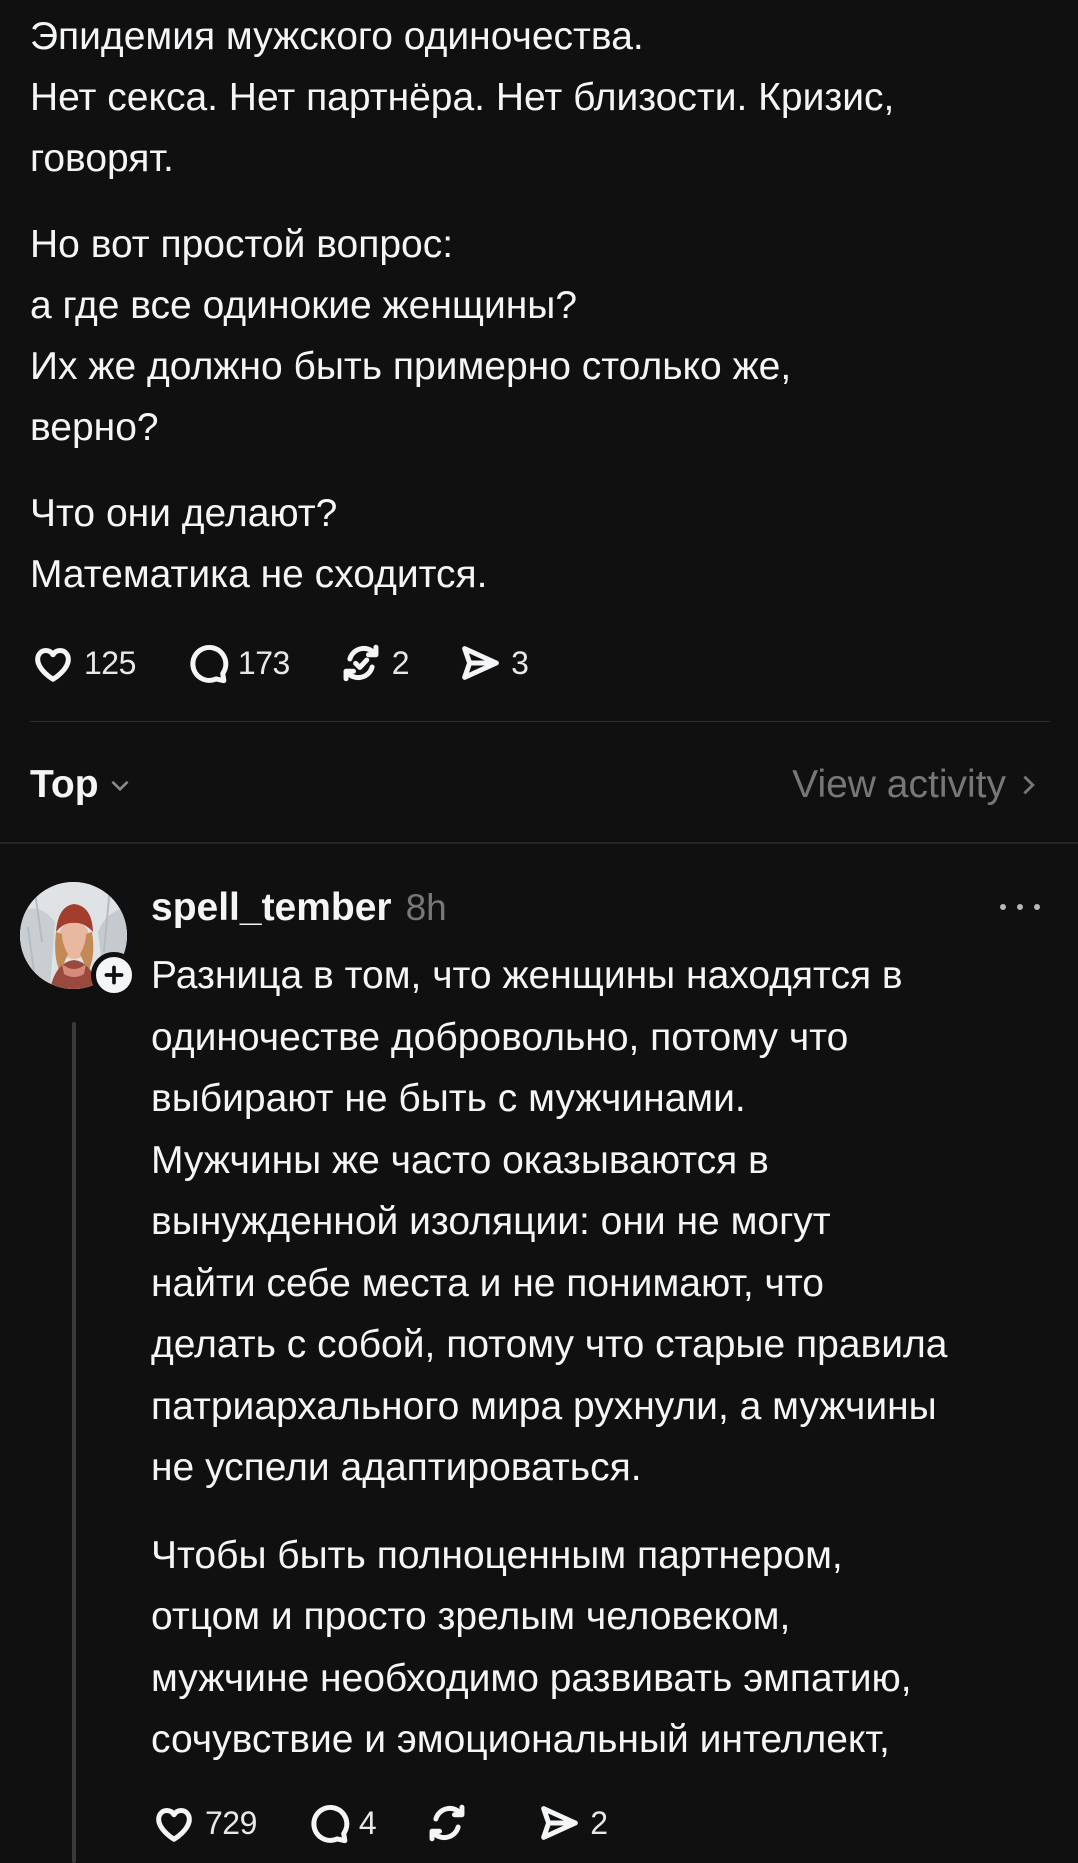 The height and width of the screenshot is (1863, 1078). I want to click on reply-repost-button, so click(451, 1823).